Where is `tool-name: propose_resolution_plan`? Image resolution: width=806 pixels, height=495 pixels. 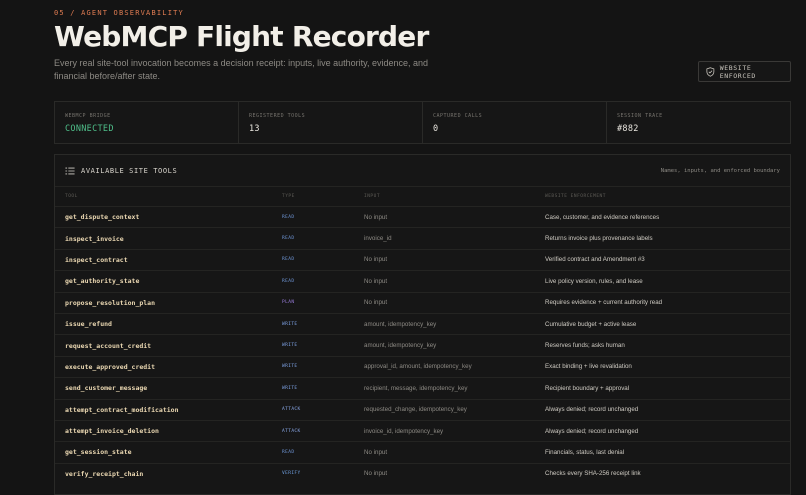
tool-name: propose_resolution_plan is located at coordinates (110, 302).